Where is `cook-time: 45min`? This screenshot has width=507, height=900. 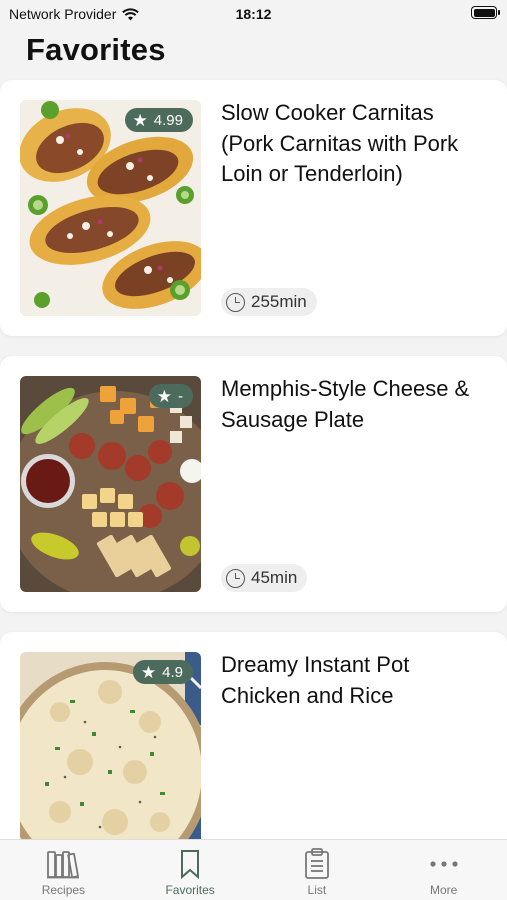
cook-time: 45min is located at coordinates (274, 577).